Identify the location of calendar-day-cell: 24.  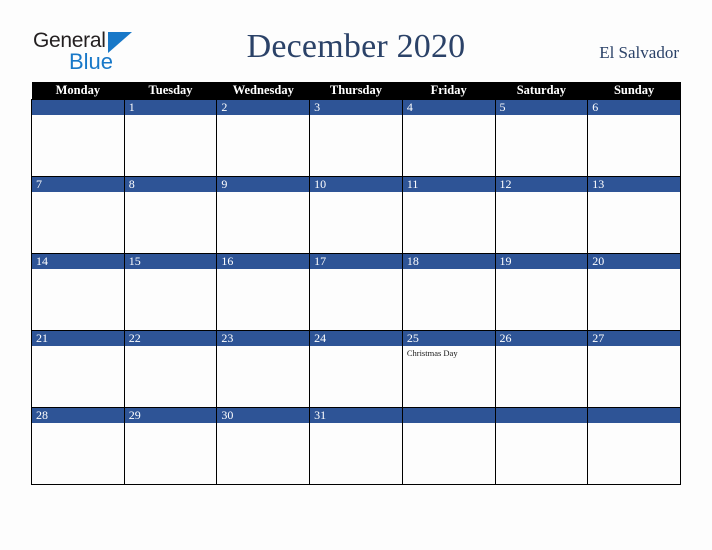
(356, 369).